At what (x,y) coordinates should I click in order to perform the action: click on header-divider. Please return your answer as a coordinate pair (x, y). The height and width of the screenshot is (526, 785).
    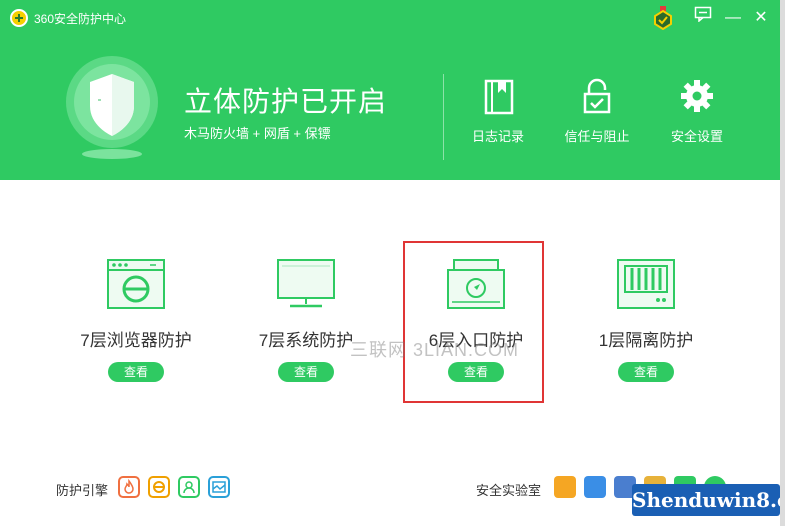
    Looking at the image, I should click on (443, 117).